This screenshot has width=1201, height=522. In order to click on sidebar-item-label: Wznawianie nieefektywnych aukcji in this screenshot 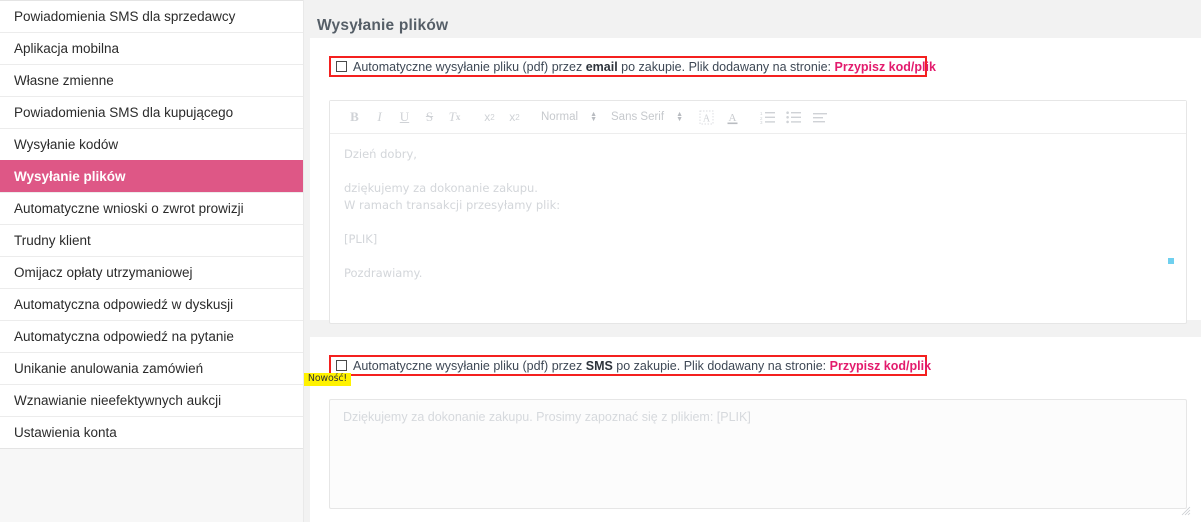, I will do `click(118, 400)`.